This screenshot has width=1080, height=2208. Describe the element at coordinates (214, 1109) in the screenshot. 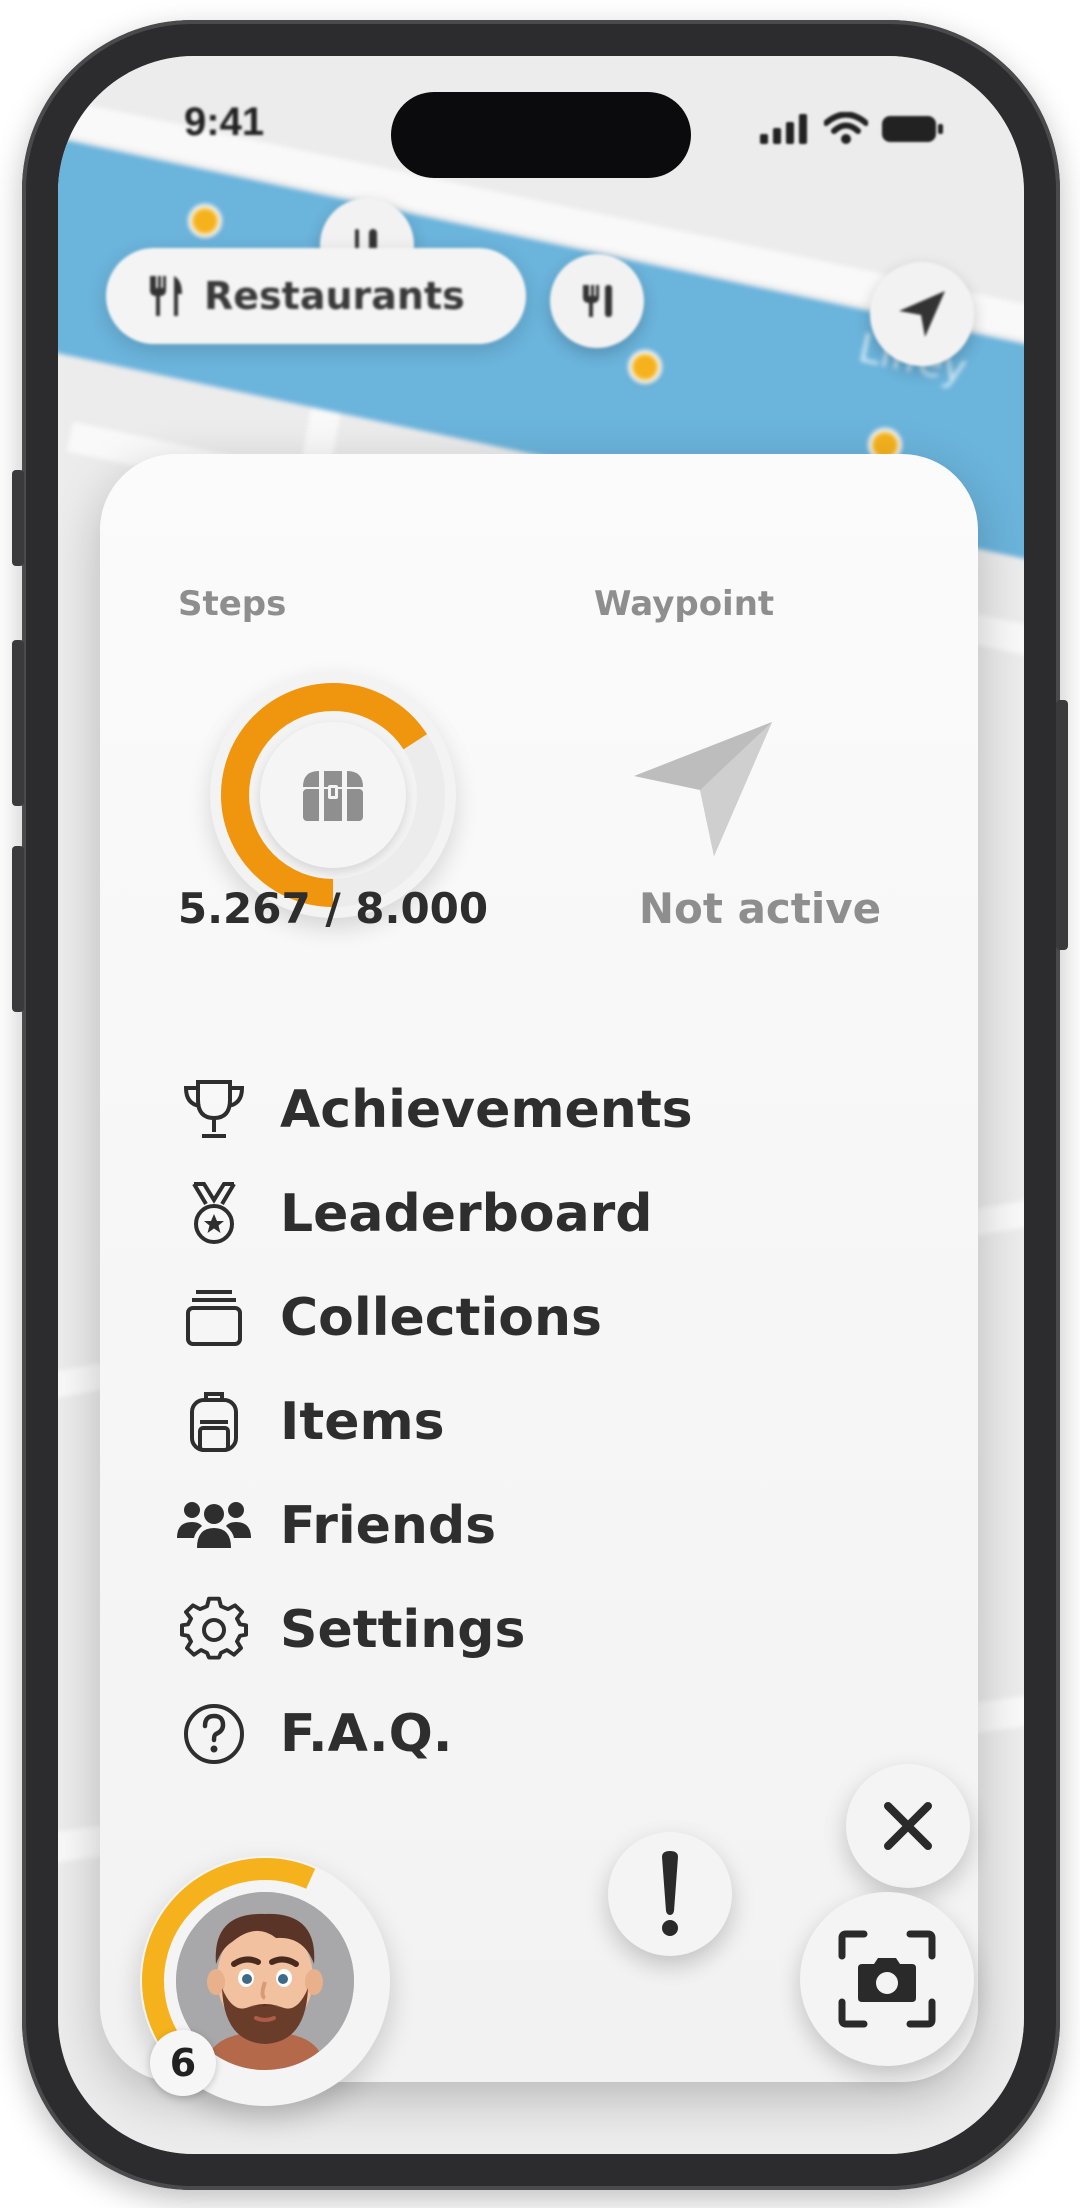

I see `trophy-icon` at that location.